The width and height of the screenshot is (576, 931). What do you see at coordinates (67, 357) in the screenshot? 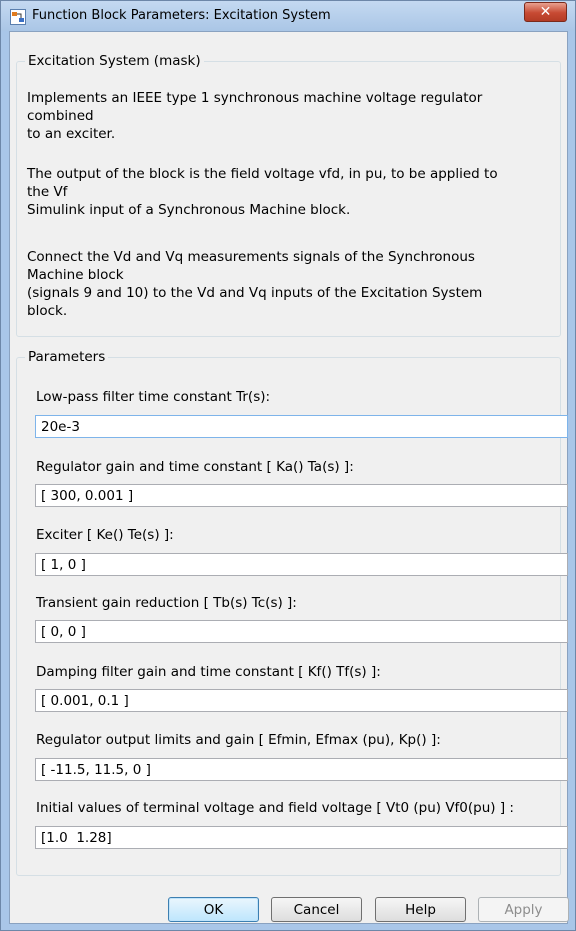
I see `parameters-legend: Parameters` at bounding box center [67, 357].